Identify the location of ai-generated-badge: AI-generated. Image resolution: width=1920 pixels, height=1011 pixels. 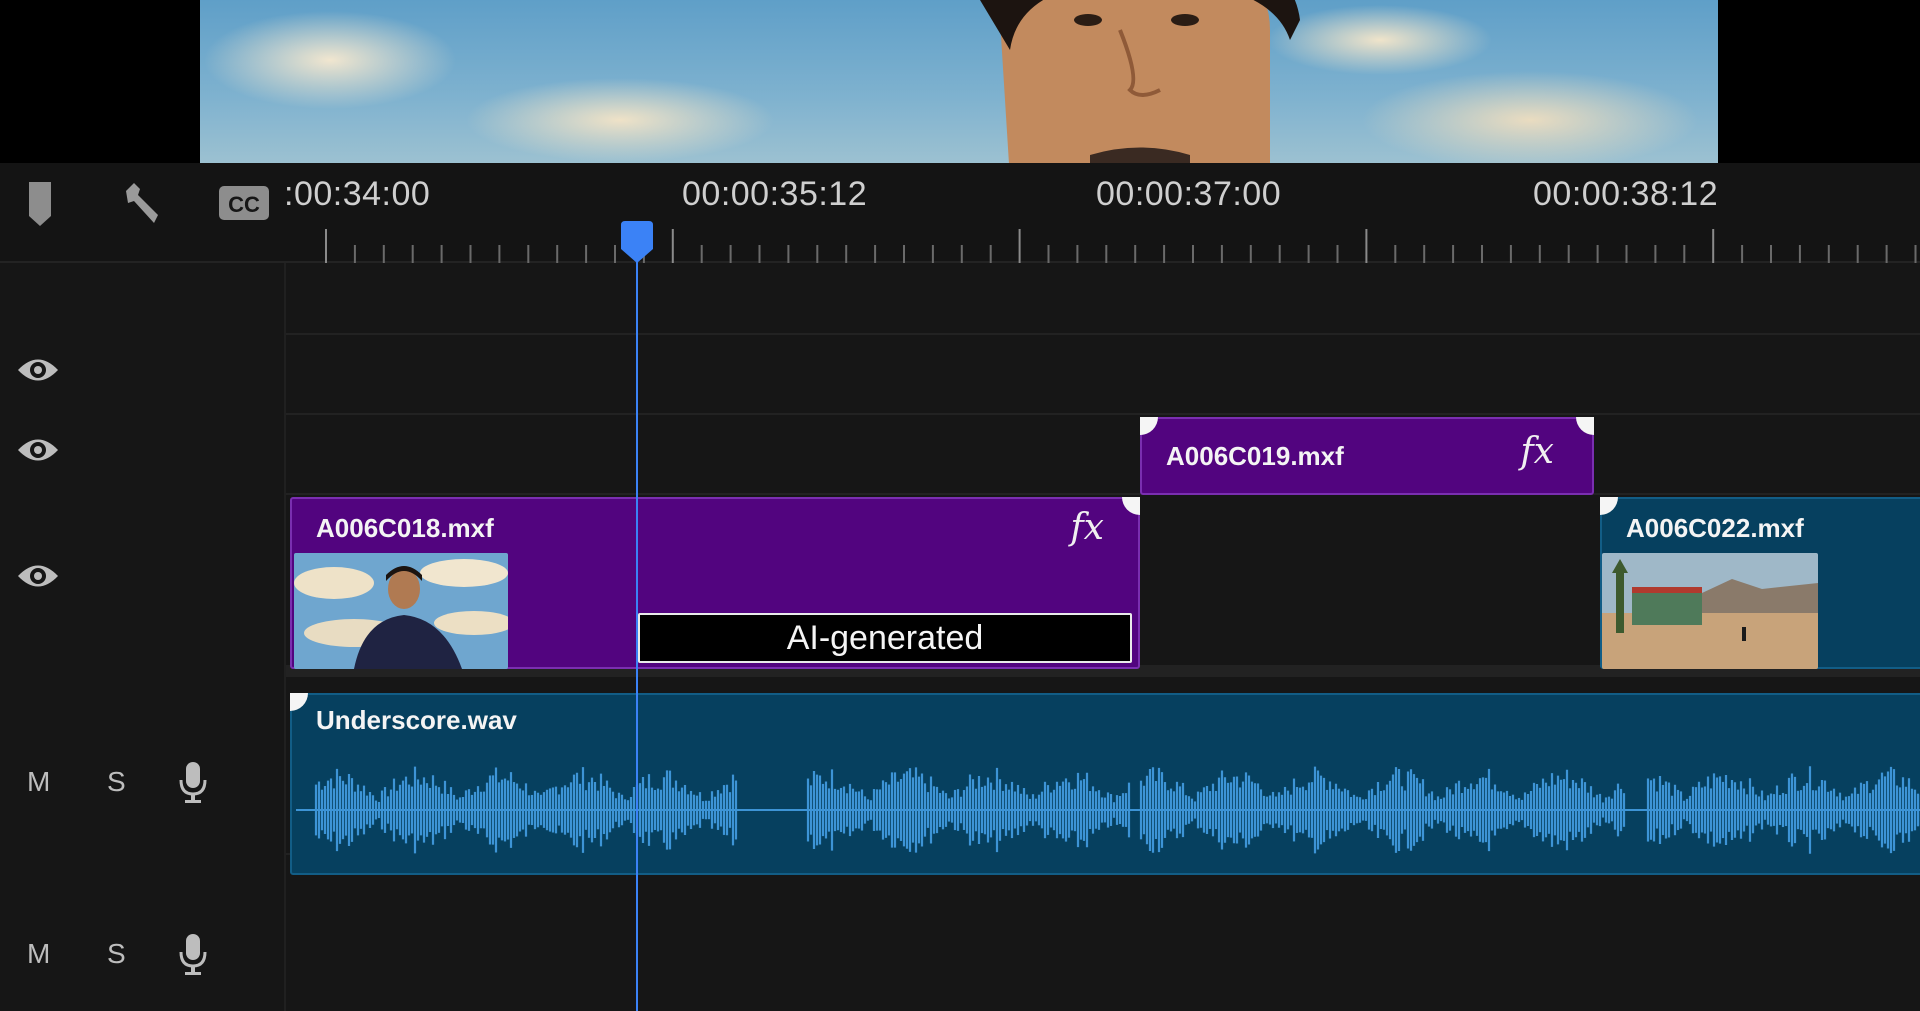
(885, 638).